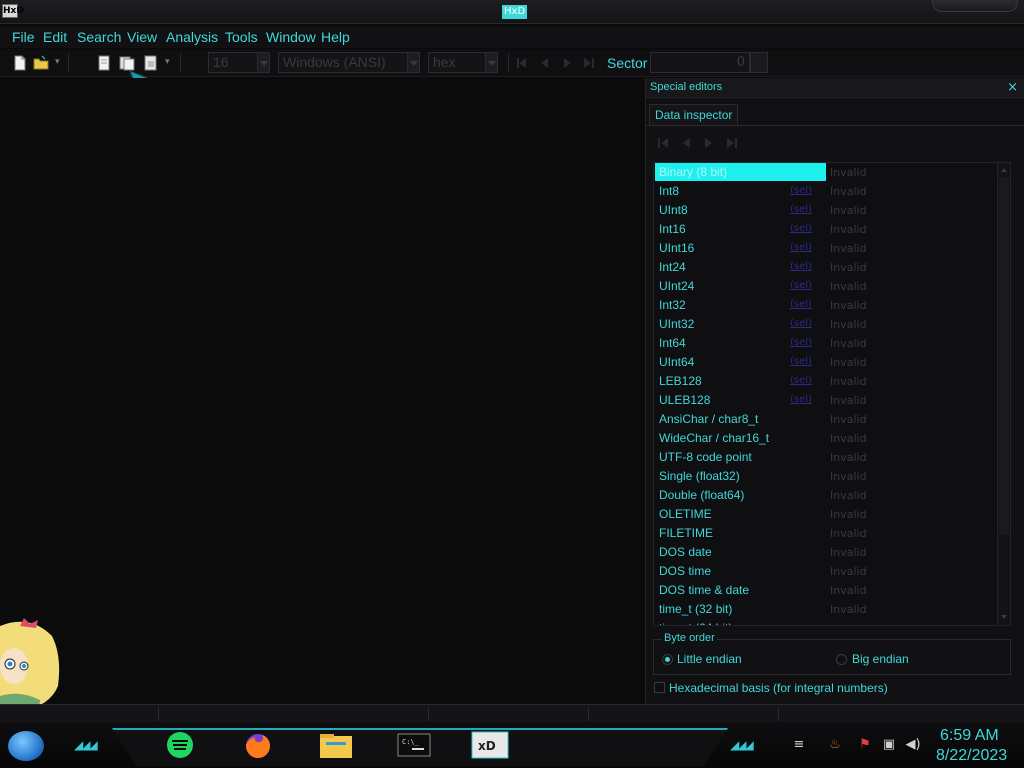 This screenshot has width=1024, height=768. I want to click on inspector-row: Int32 (sel) Invalid, so click(826, 305).